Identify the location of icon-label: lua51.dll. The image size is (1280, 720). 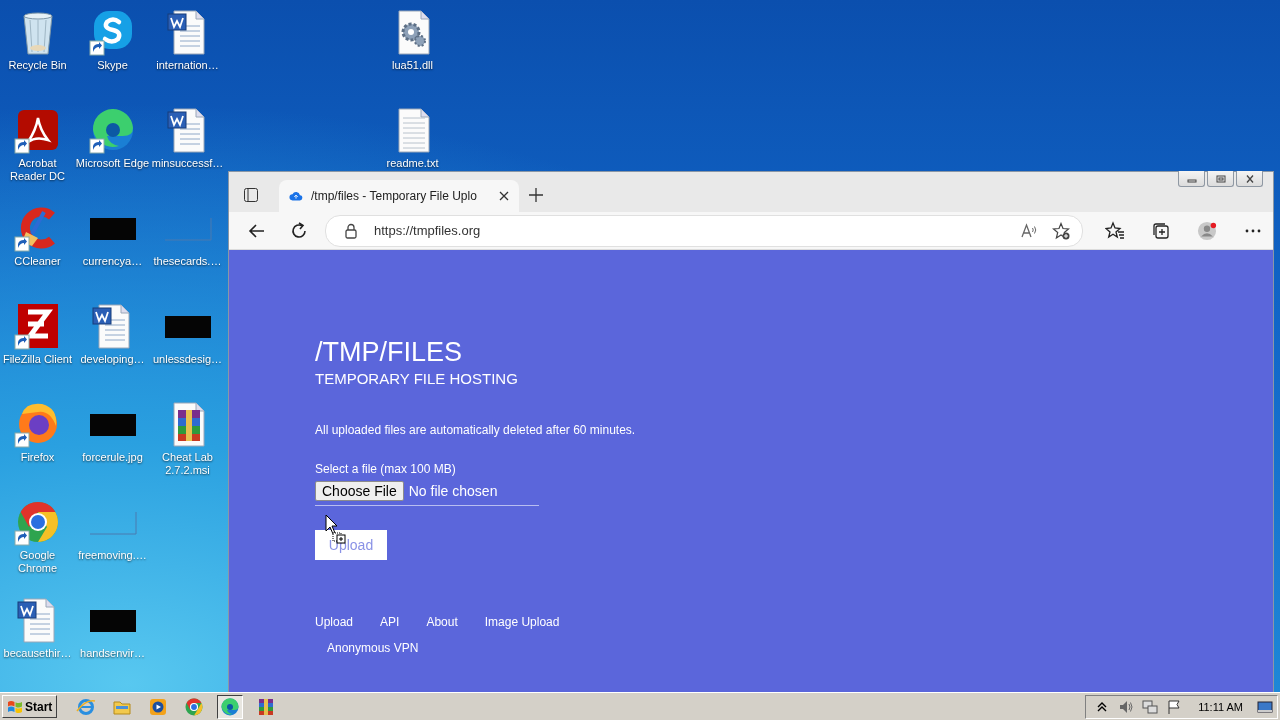
(412, 65).